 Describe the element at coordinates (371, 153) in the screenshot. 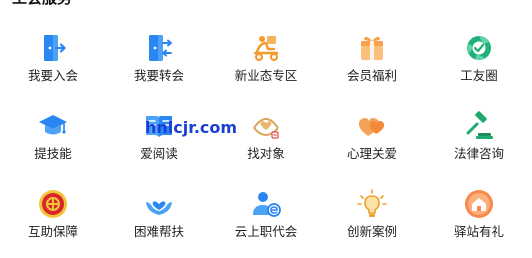

I see `service-label: 心理关爱` at that location.